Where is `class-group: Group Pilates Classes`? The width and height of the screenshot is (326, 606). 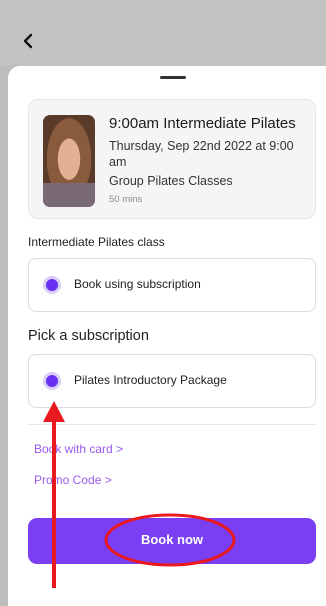 class-group: Group Pilates Classes is located at coordinates (171, 181).